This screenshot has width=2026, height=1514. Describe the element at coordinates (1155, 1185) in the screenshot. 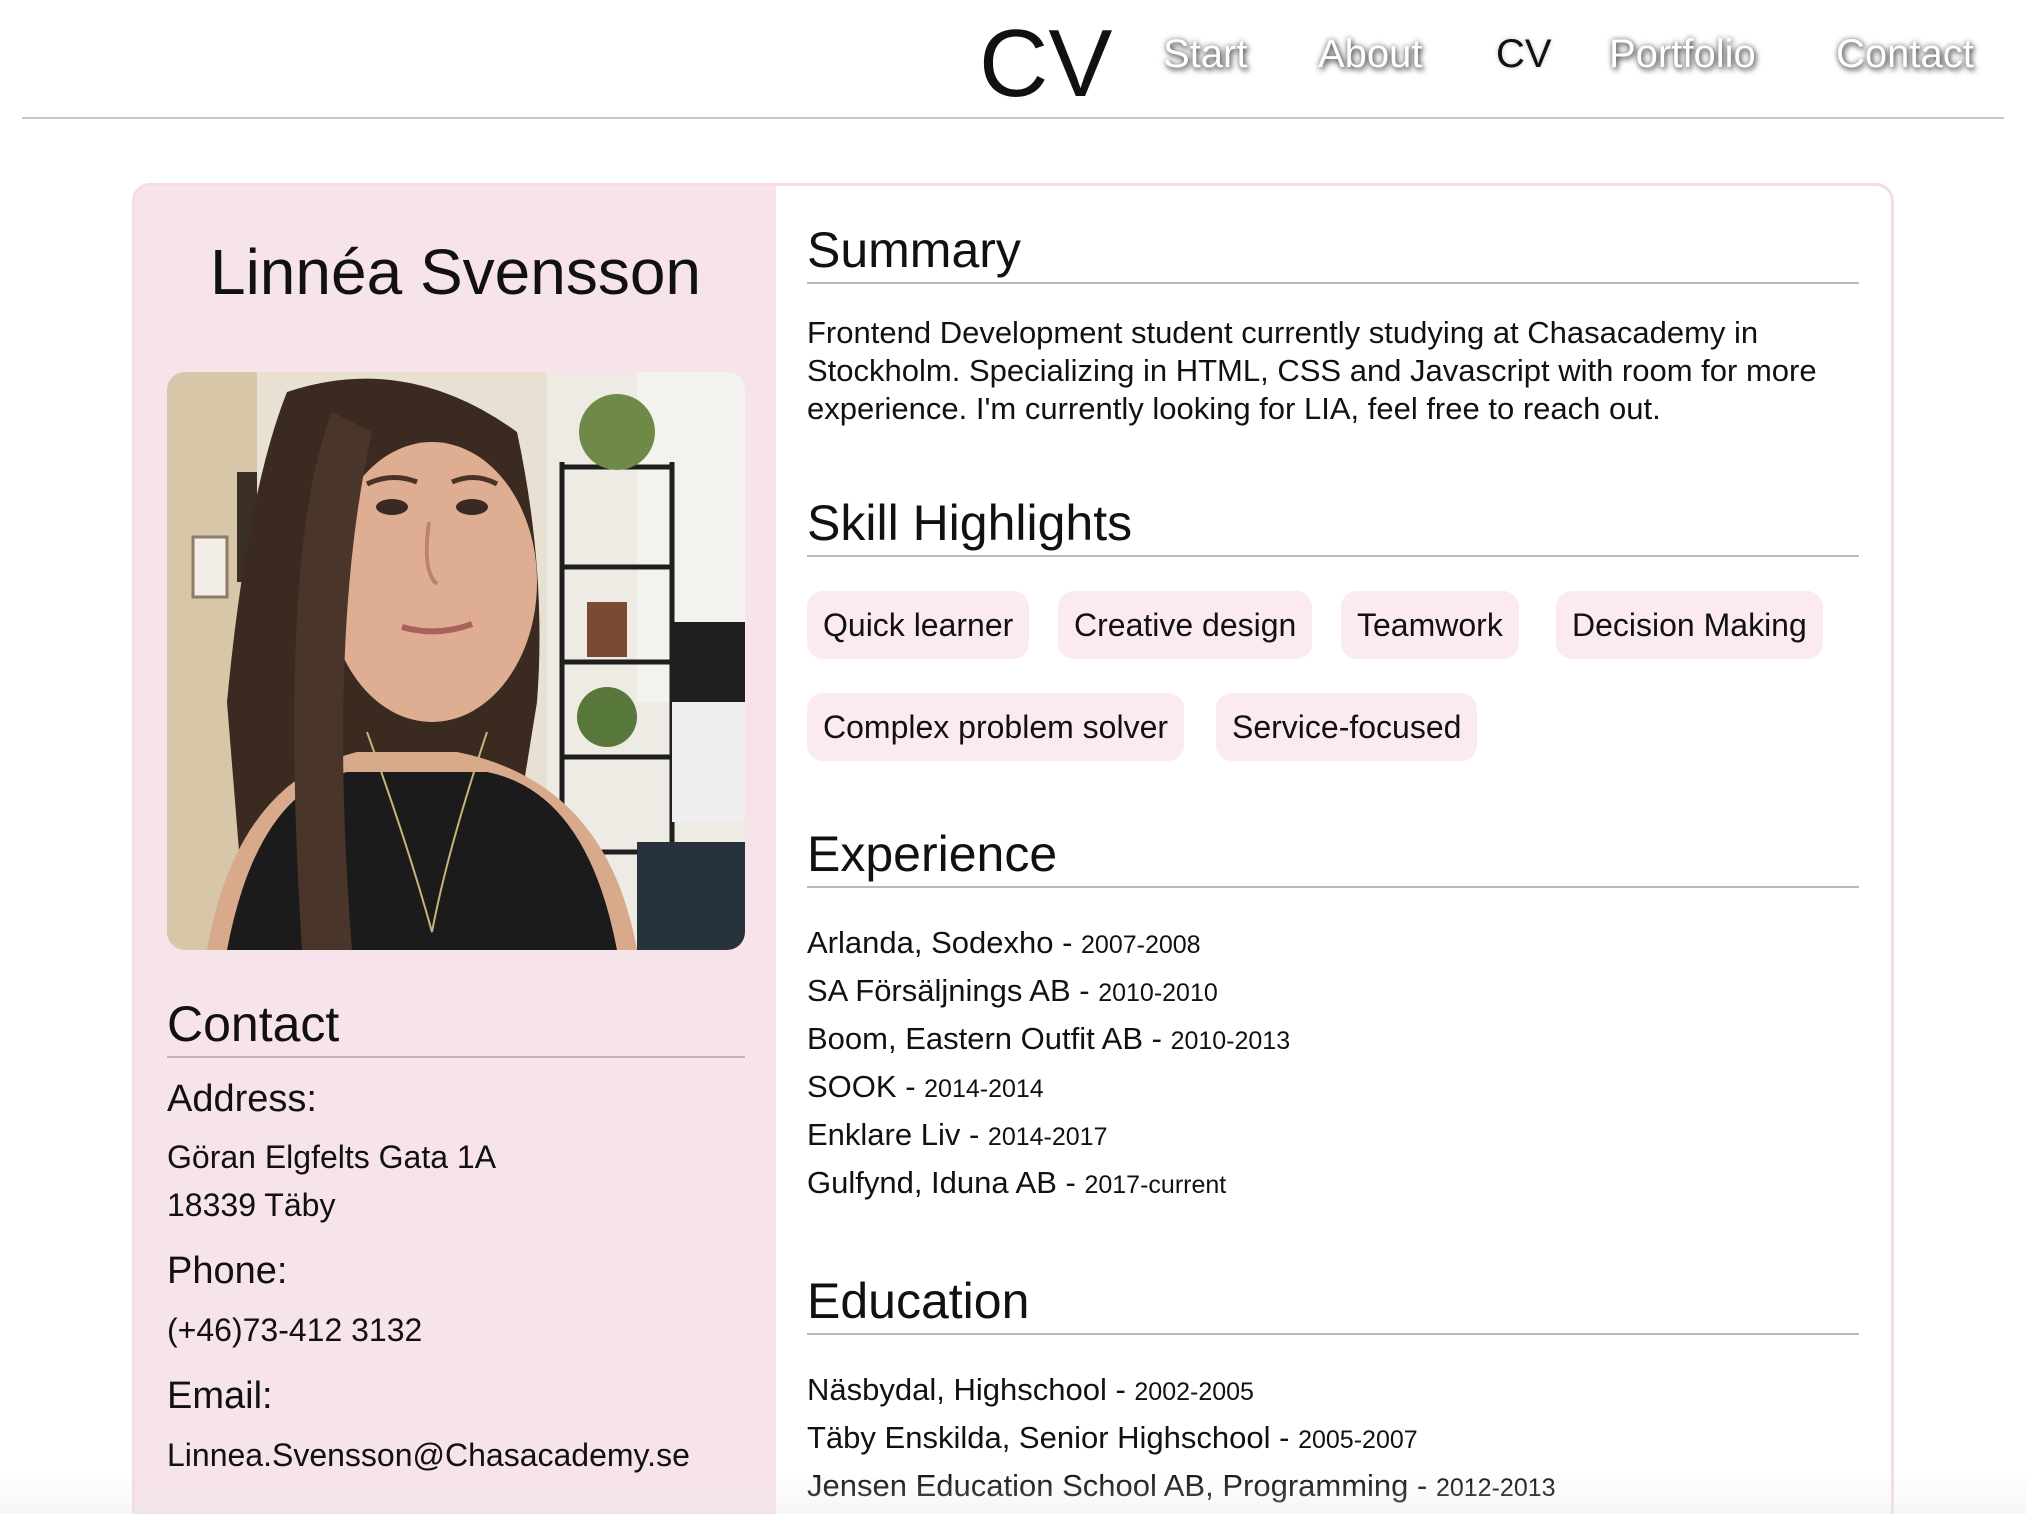

I see `experience-years: 2017-current` at that location.